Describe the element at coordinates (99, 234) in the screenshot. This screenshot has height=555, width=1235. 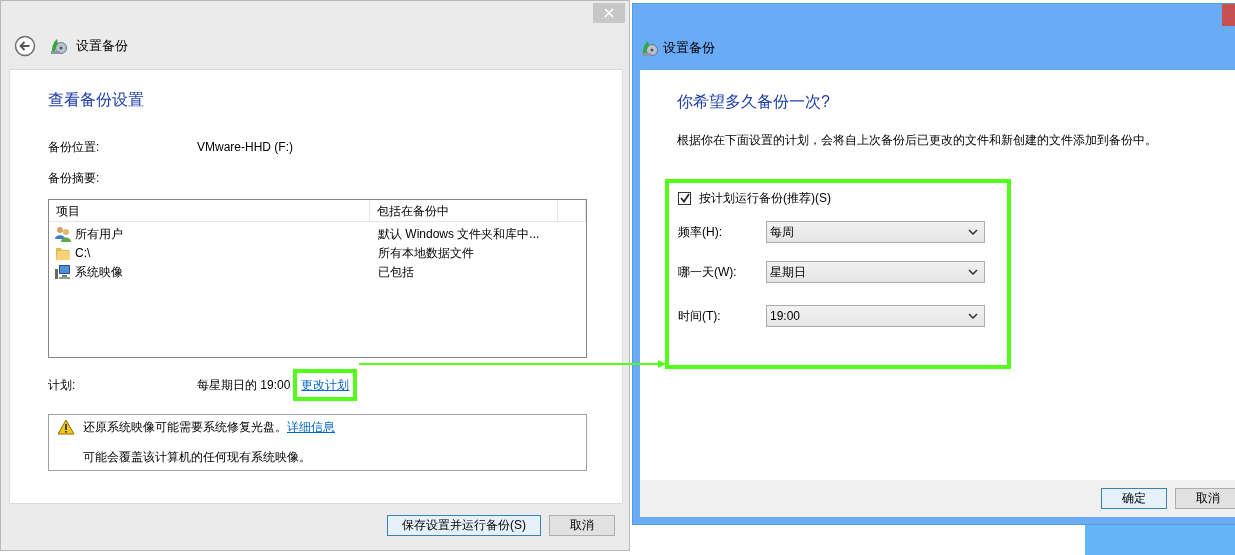
I see `table-cell-text: 所有用户` at that location.